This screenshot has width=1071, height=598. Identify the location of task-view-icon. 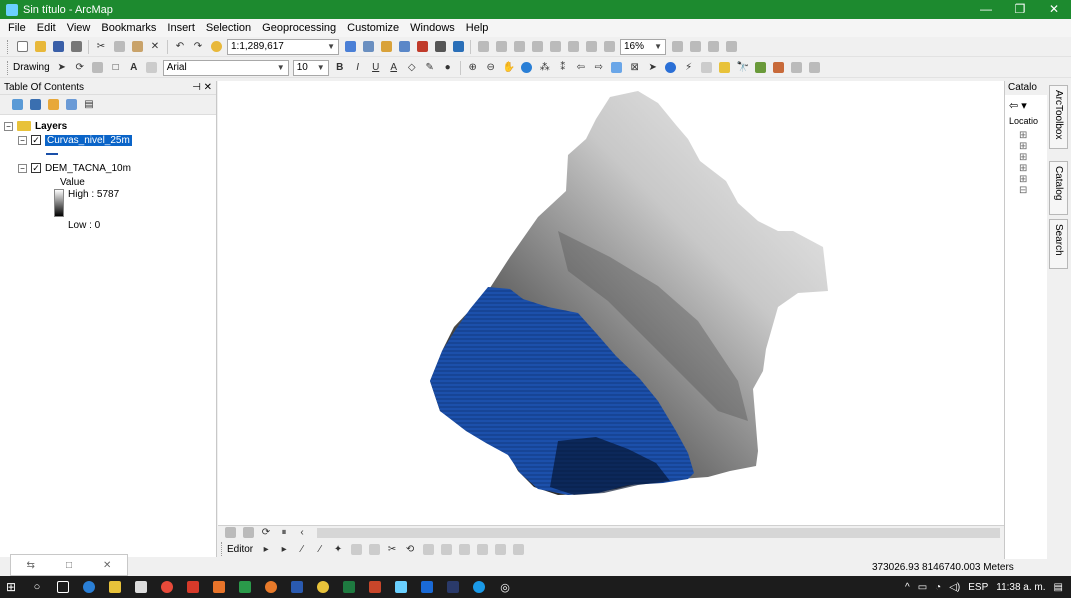
(63, 587).